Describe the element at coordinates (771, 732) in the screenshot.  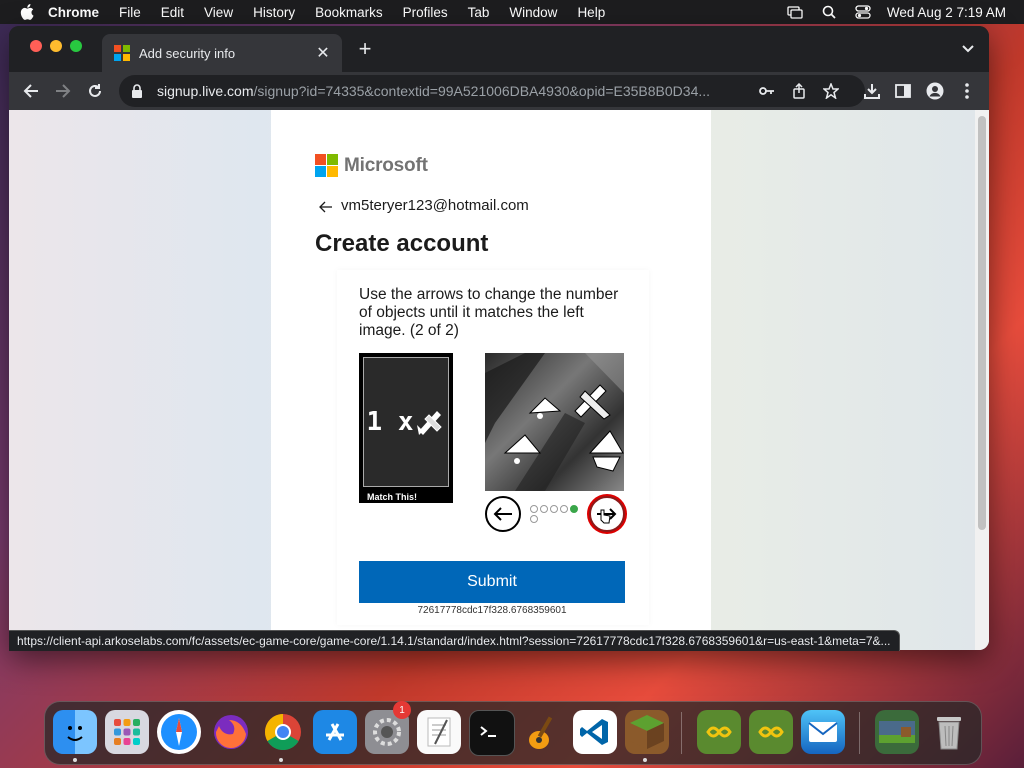
I see `minecraft-launcher-2-icon` at that location.